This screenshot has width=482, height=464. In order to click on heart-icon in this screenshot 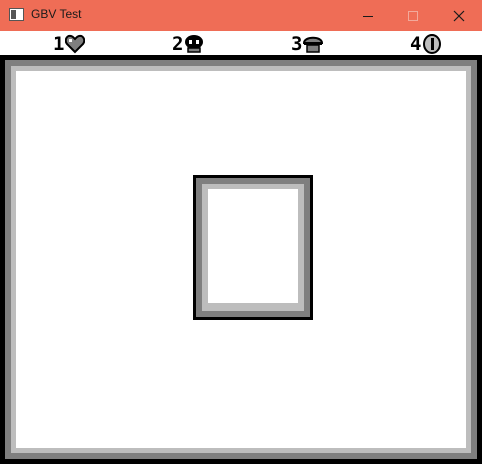, I will do `click(75, 44)`.